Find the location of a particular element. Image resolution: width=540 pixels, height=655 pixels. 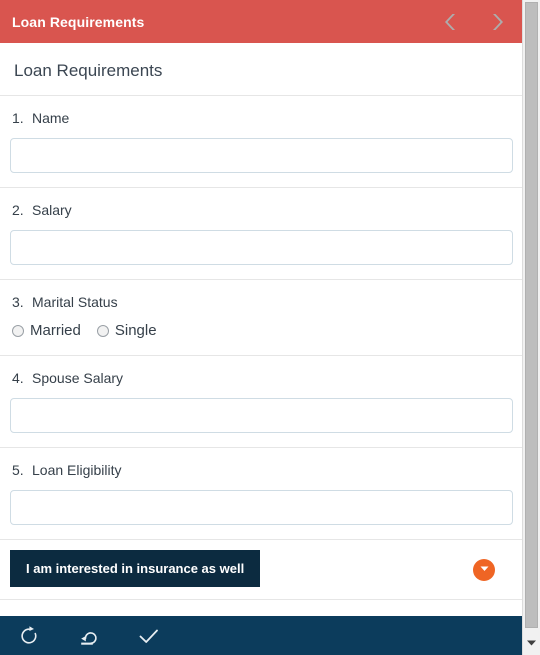

question-text-3: Marital Status is located at coordinates (75, 302).